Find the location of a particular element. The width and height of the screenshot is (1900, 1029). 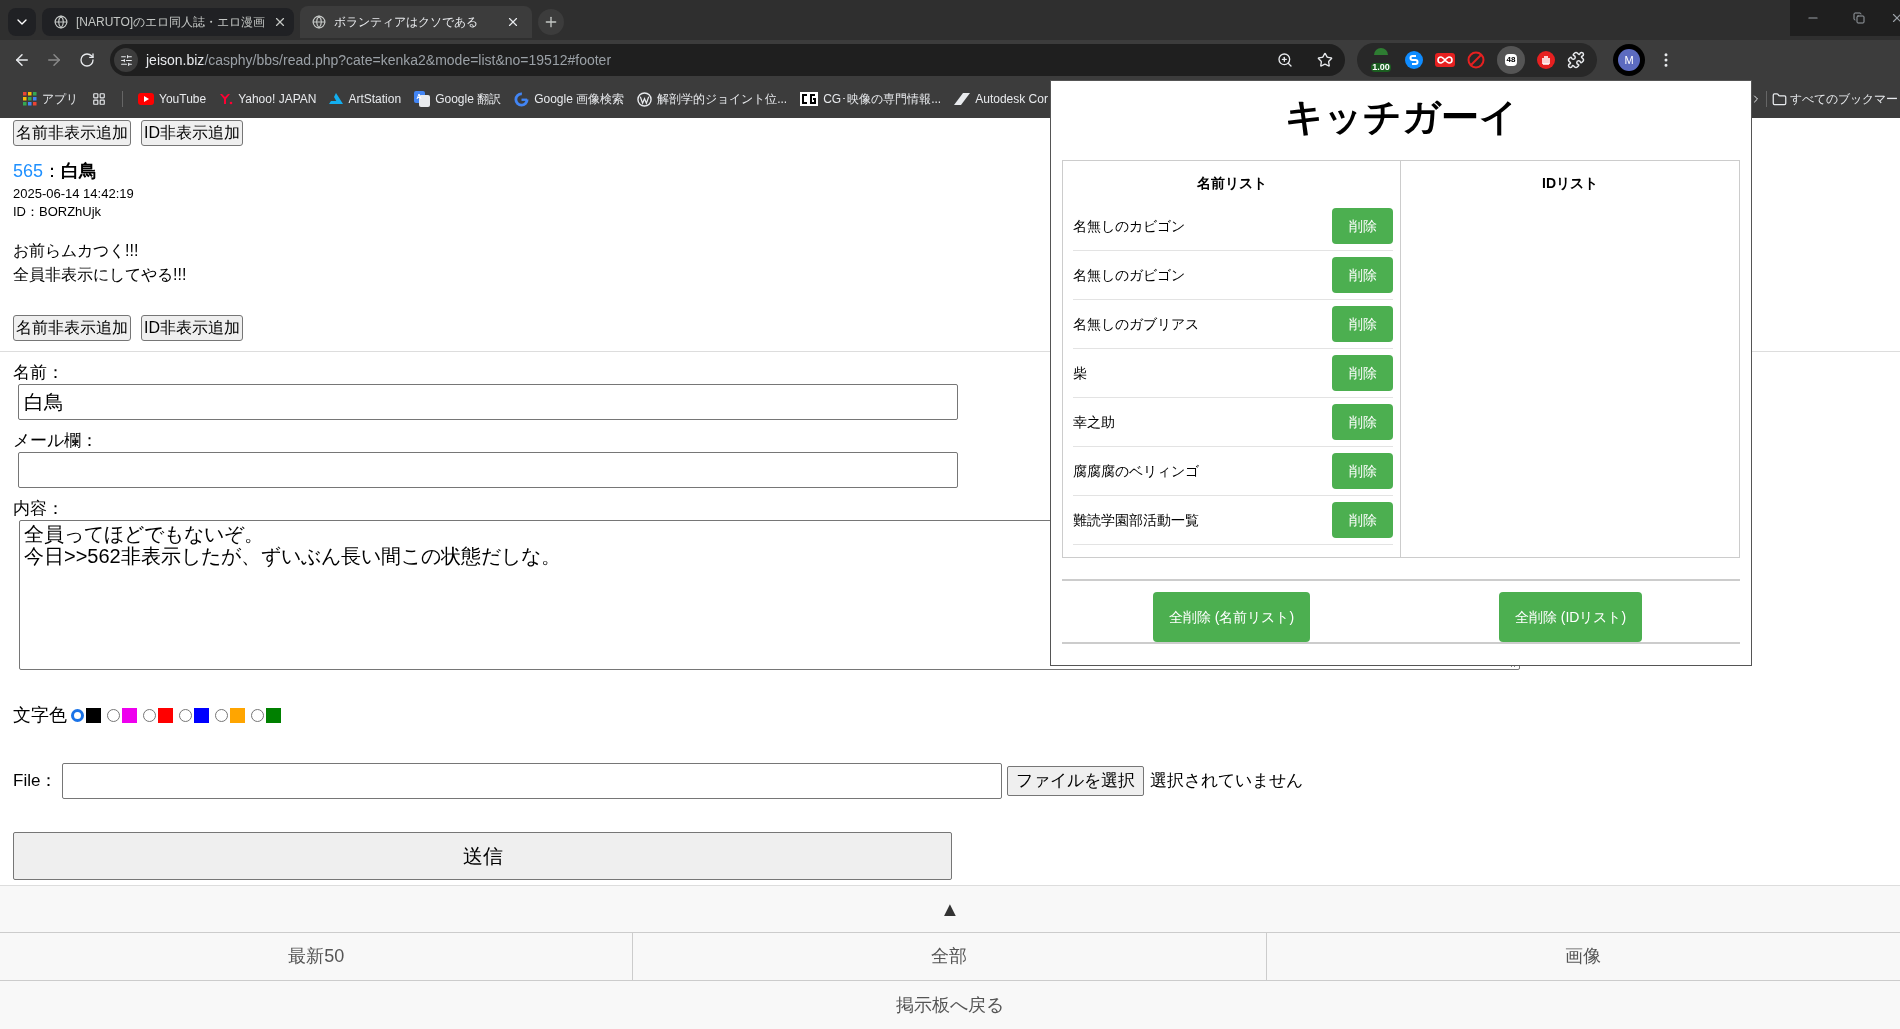

bookmark-item: アプリ is located at coordinates (50, 99).